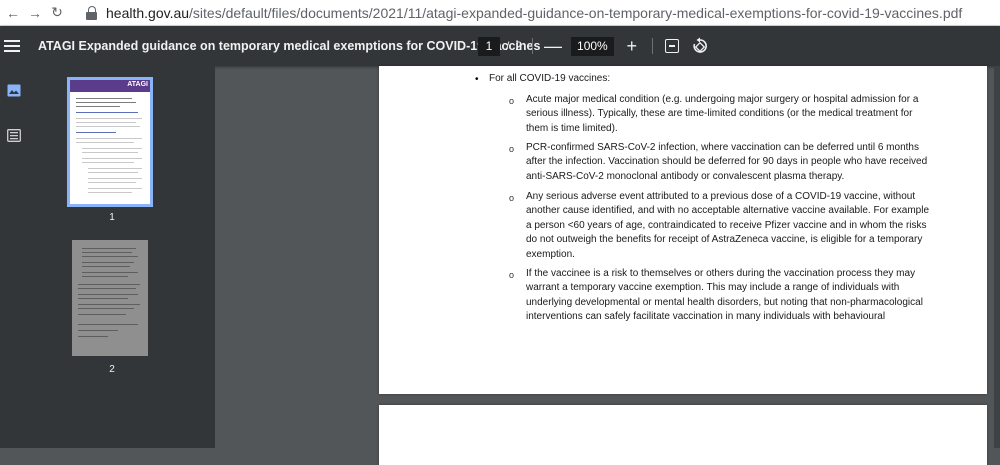 This screenshot has width=1000, height=465. Describe the element at coordinates (110, 86) in the screenshot. I see `thumbnail-header-band: ATAGI` at that location.